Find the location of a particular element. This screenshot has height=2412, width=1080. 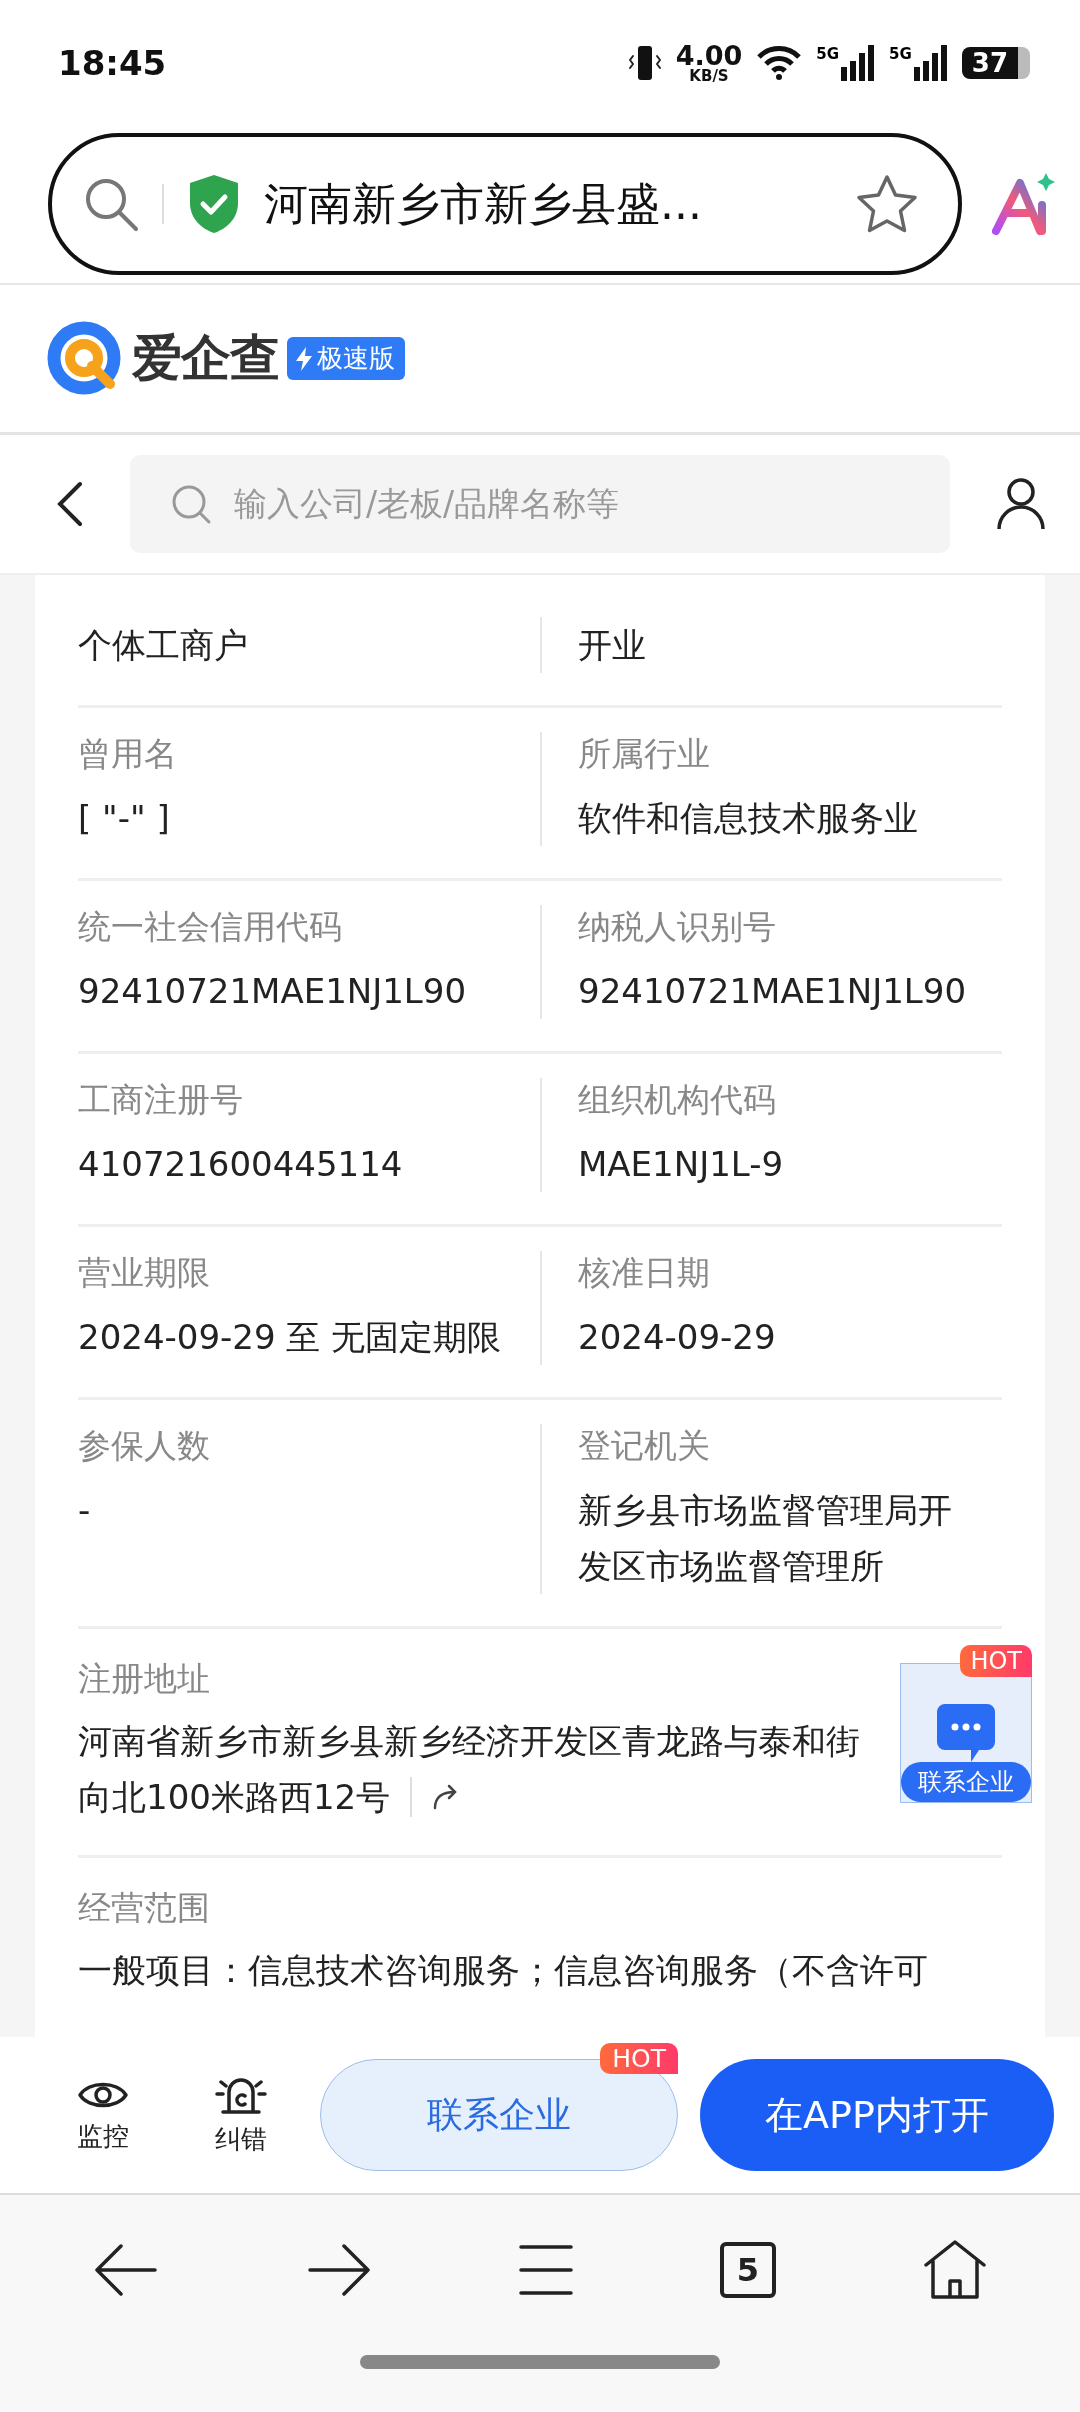

field-label: 曾用名 is located at coordinates (128, 754).